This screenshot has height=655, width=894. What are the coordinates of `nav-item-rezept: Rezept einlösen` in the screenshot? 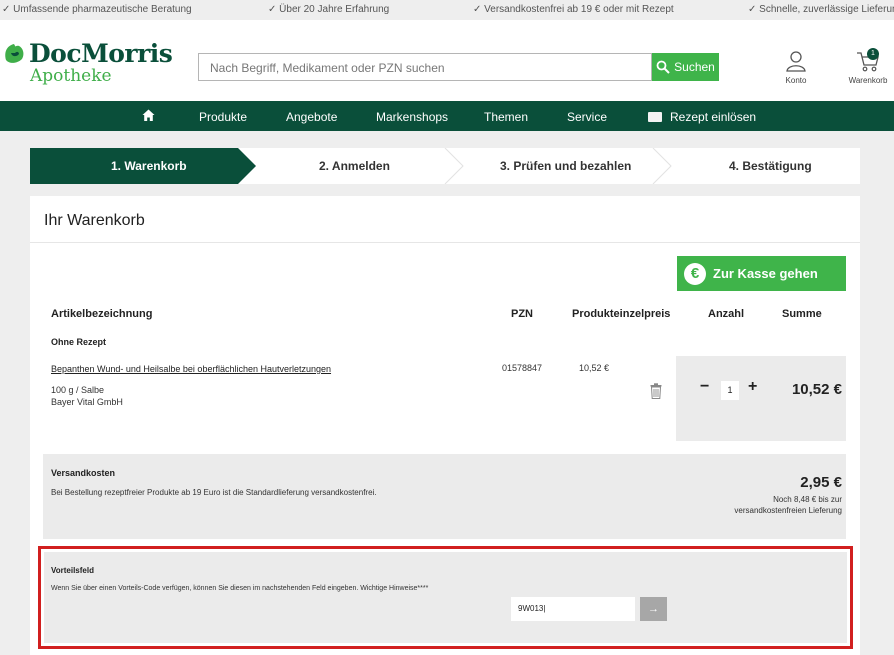 It's located at (713, 117).